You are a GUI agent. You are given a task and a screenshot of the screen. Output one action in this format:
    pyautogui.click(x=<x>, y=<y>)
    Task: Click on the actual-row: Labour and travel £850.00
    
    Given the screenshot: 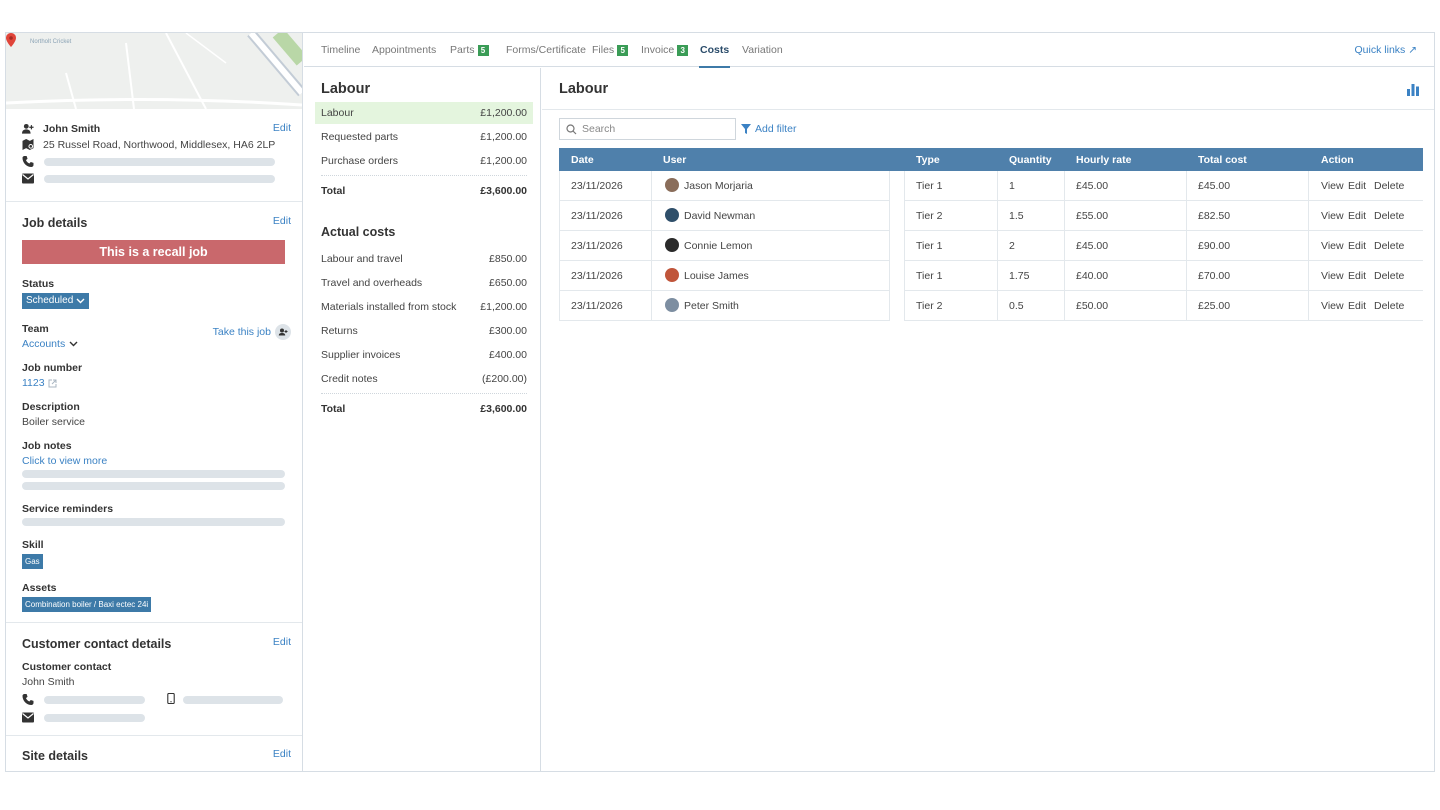 What is the action you would take?
    pyautogui.click(x=424, y=259)
    